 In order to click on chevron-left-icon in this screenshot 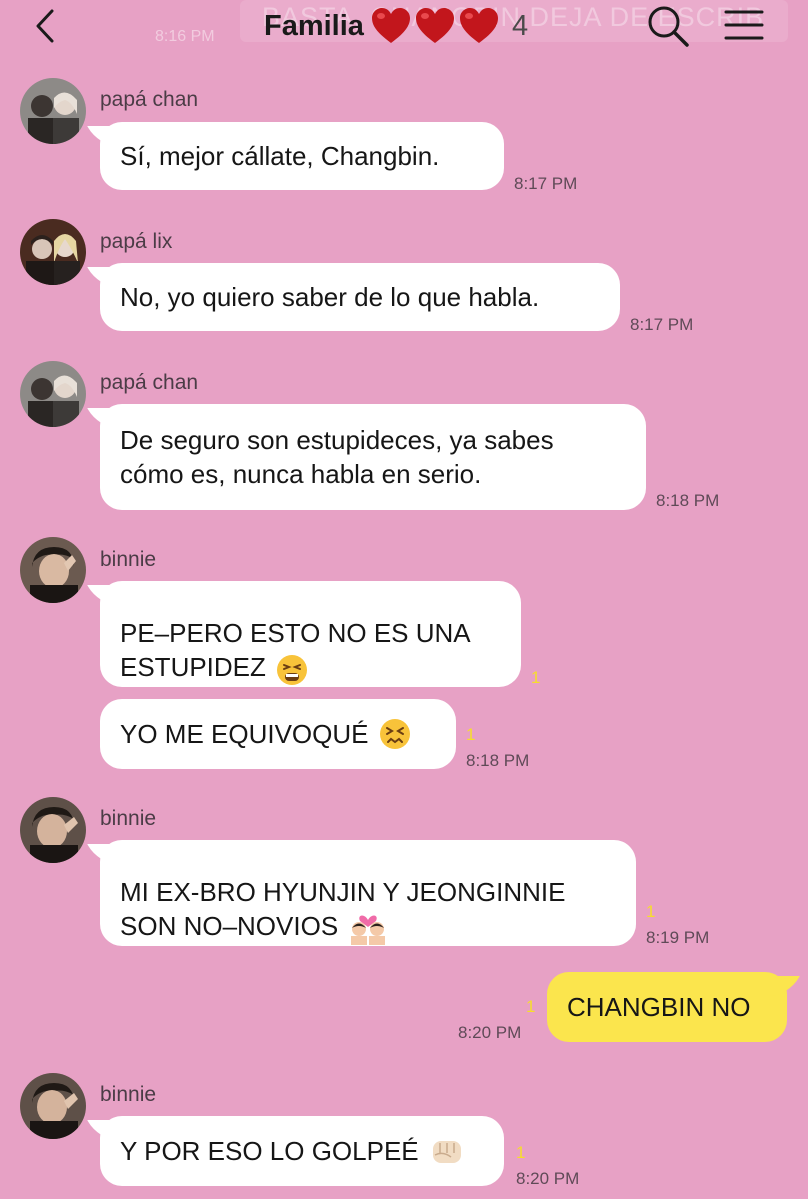, I will do `click(45, 26)`.